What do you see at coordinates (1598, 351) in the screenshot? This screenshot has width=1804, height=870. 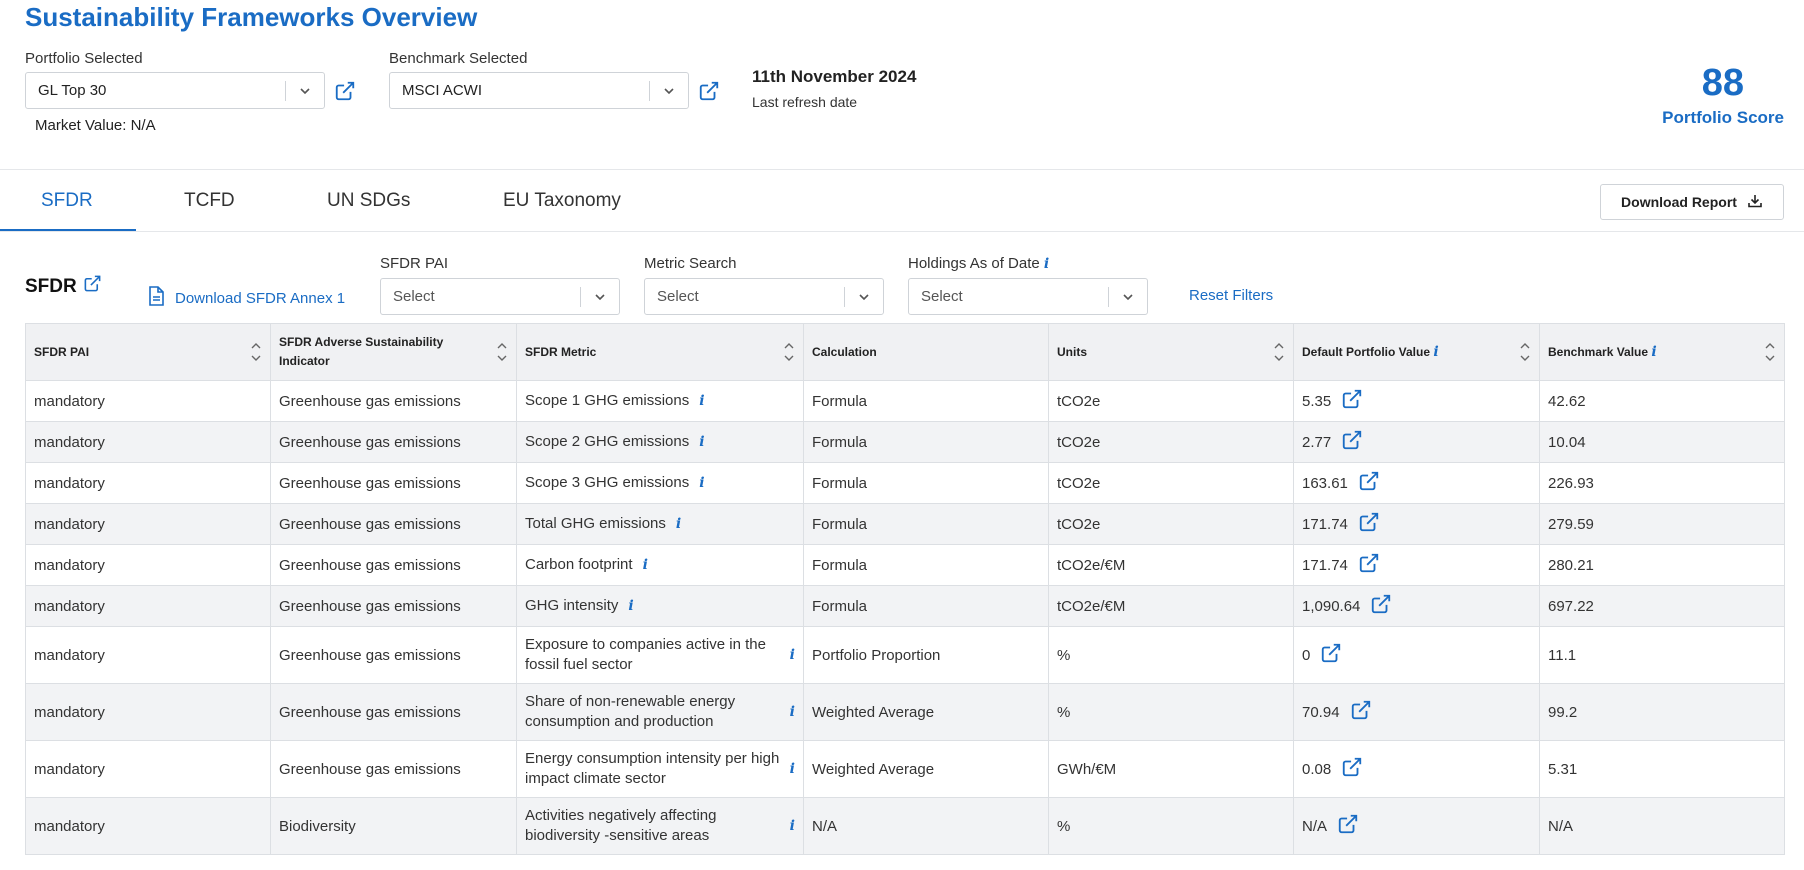 I see `column-header-label: Benchmark Value` at bounding box center [1598, 351].